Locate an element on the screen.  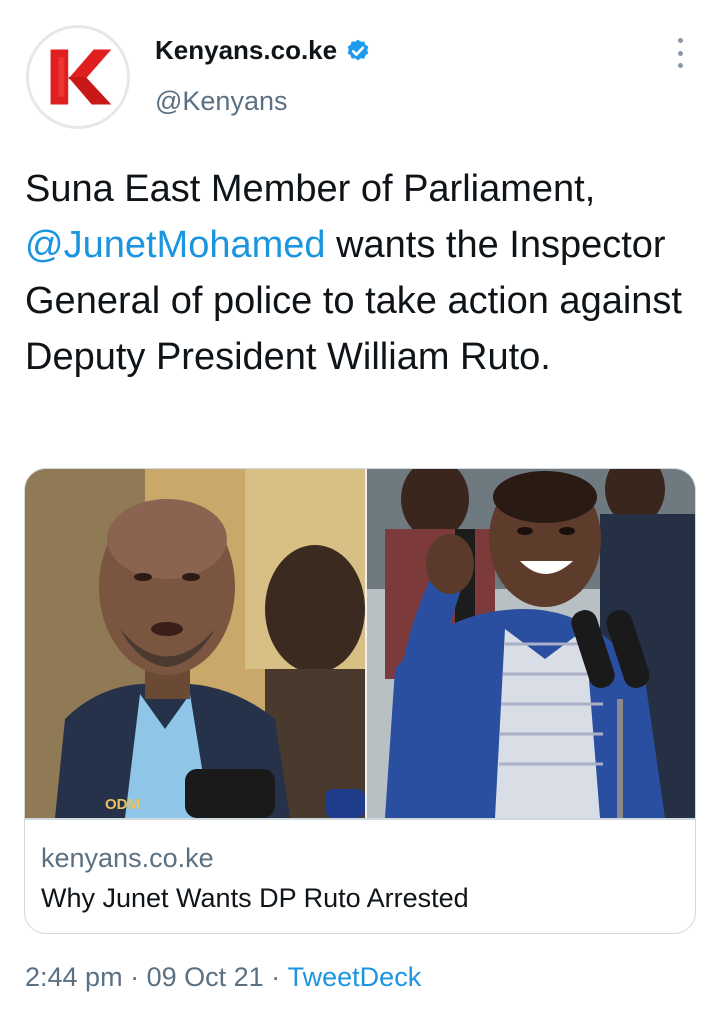
avatar is located at coordinates (78, 77).